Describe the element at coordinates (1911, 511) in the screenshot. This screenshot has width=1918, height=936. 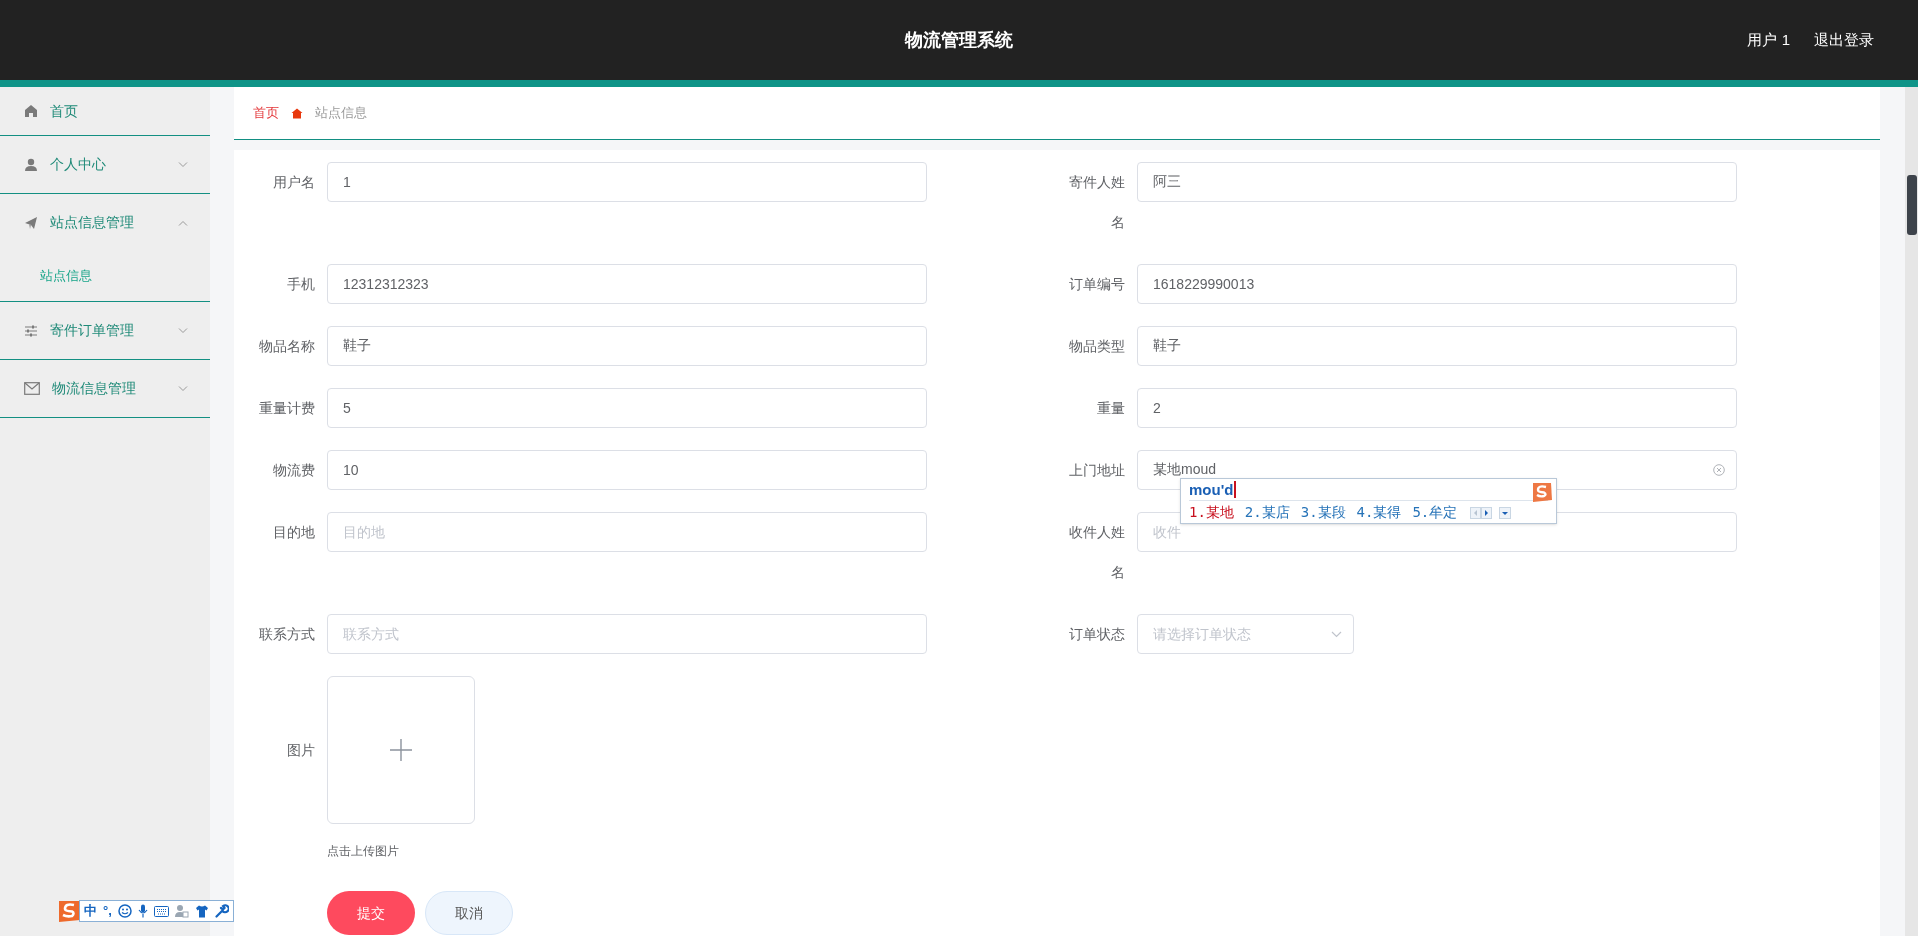
I see `scrollbar` at that location.